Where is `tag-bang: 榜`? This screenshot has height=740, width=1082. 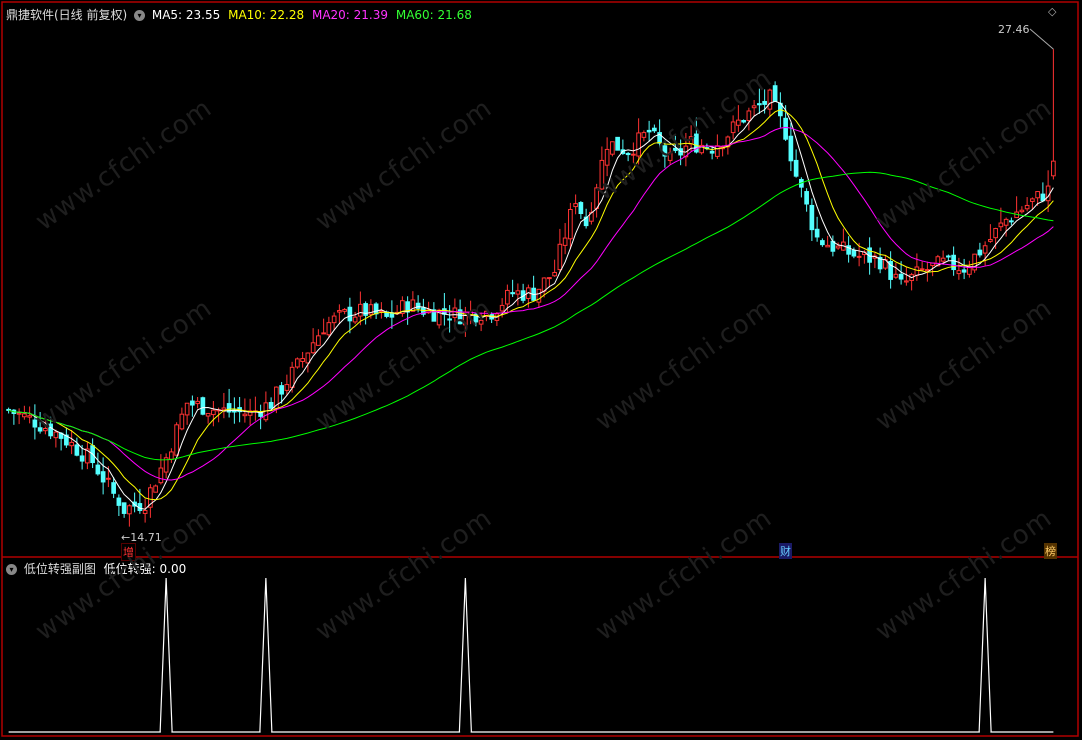
tag-bang: 榜 is located at coordinates (1050, 551).